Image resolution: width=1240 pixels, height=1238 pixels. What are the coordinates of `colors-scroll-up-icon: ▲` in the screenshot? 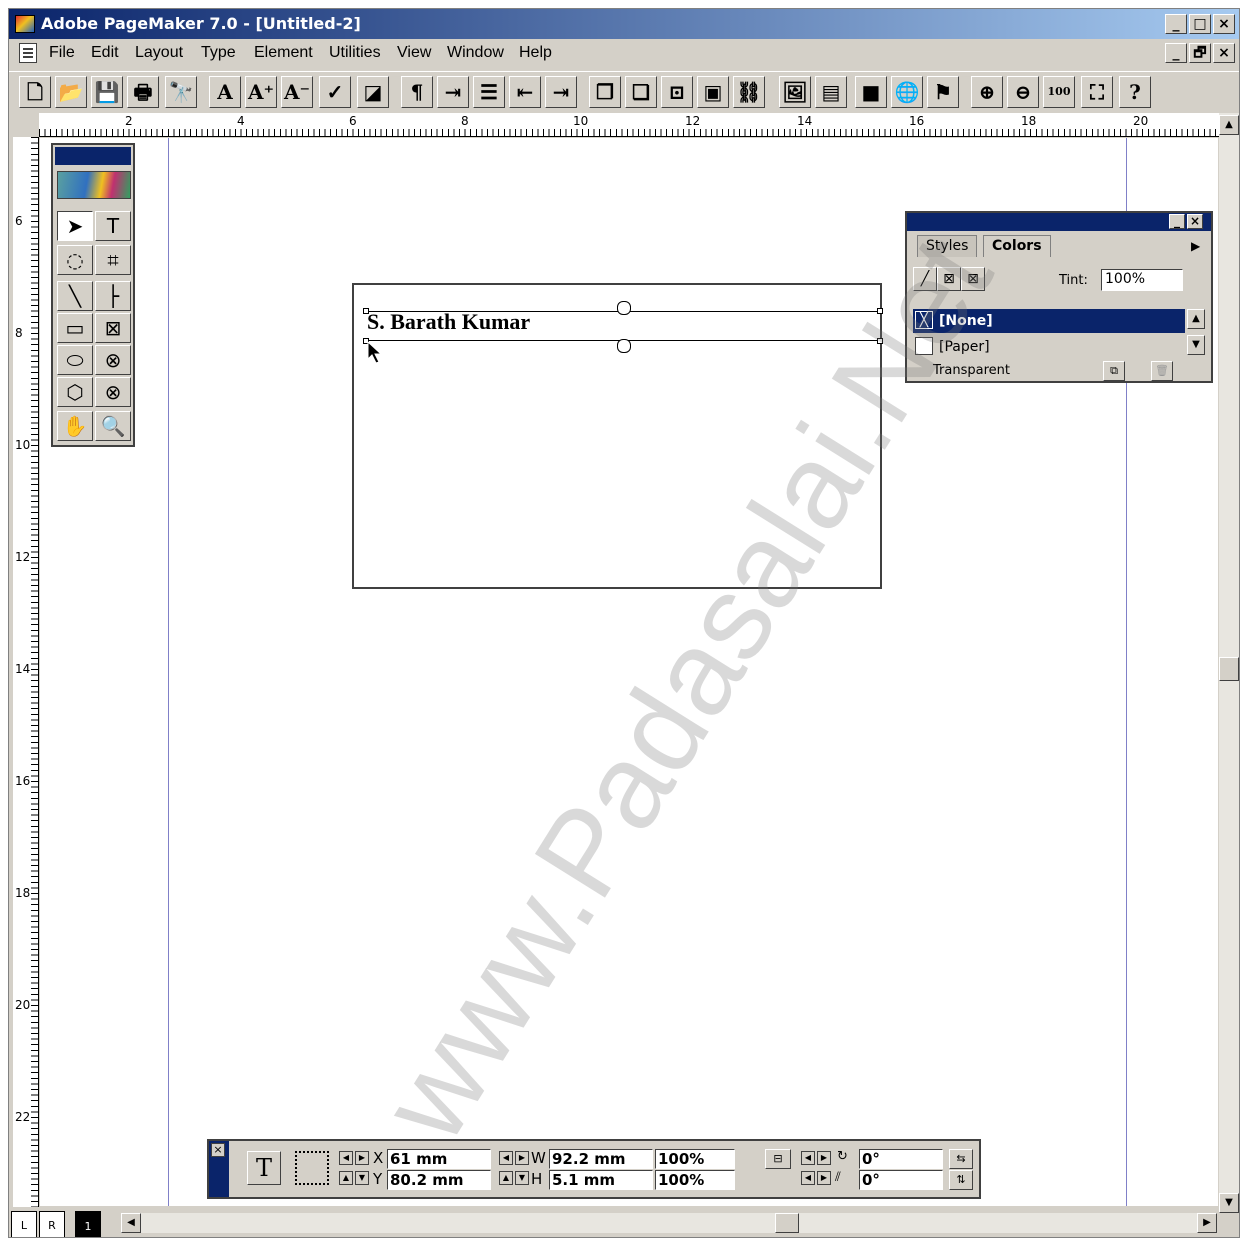 It's located at (1196, 319).